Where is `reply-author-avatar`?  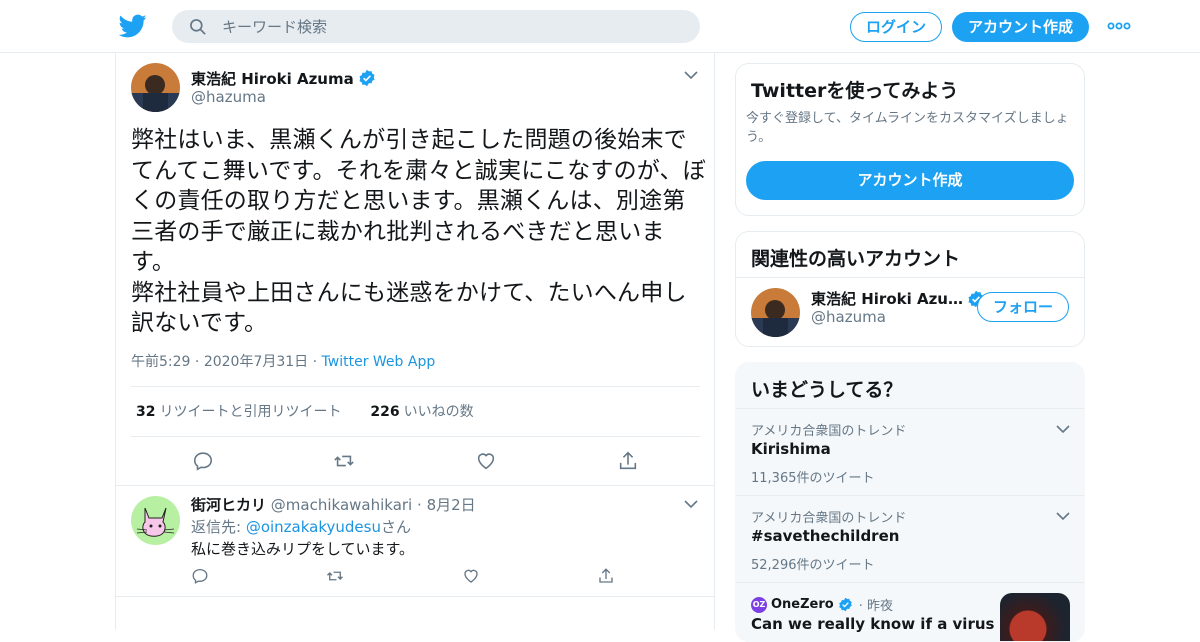 reply-author-avatar is located at coordinates (155, 520).